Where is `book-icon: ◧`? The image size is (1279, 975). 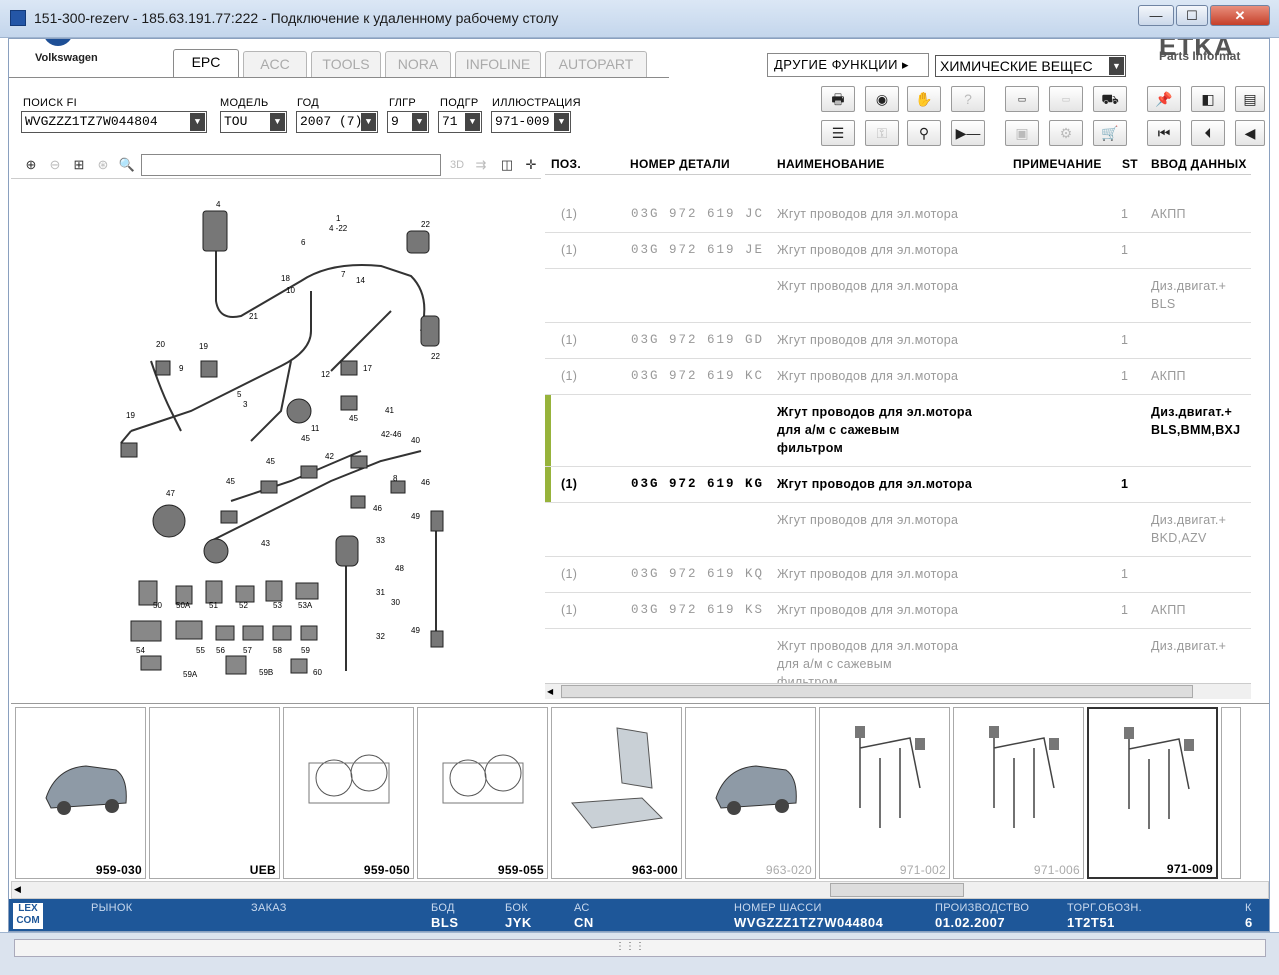
book-icon: ◧ is located at coordinates (1208, 99).